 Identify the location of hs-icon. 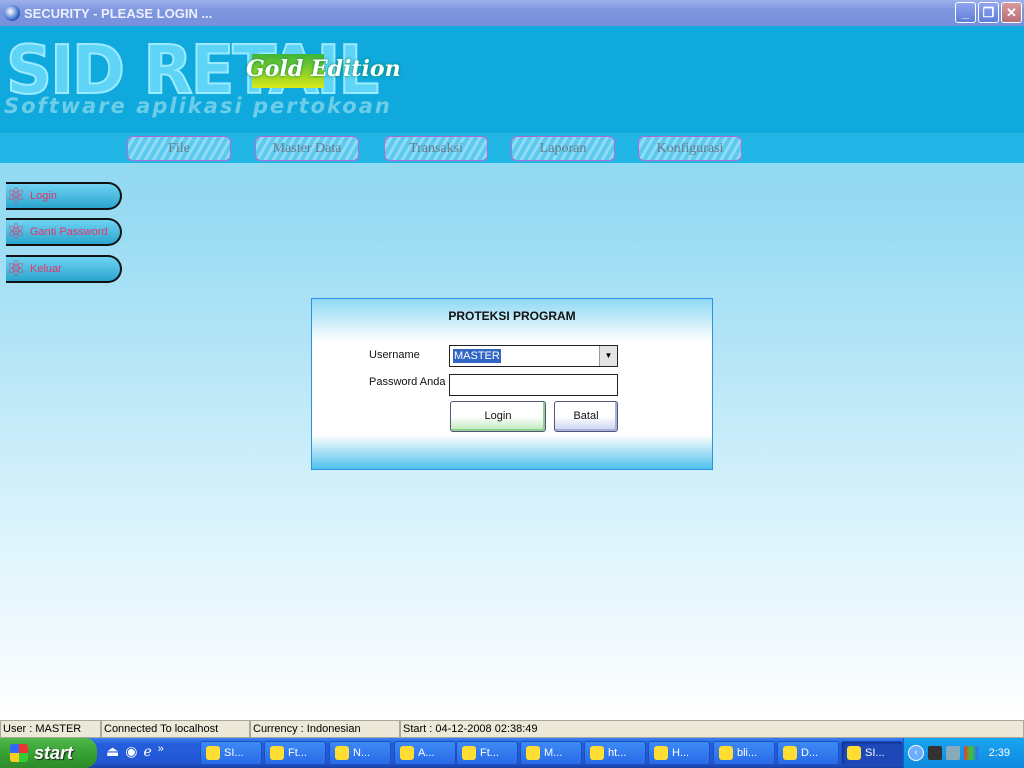
(342, 753).